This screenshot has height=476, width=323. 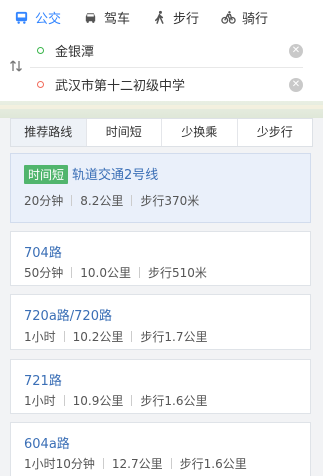 I want to click on end-dot-icon, so click(x=40, y=84).